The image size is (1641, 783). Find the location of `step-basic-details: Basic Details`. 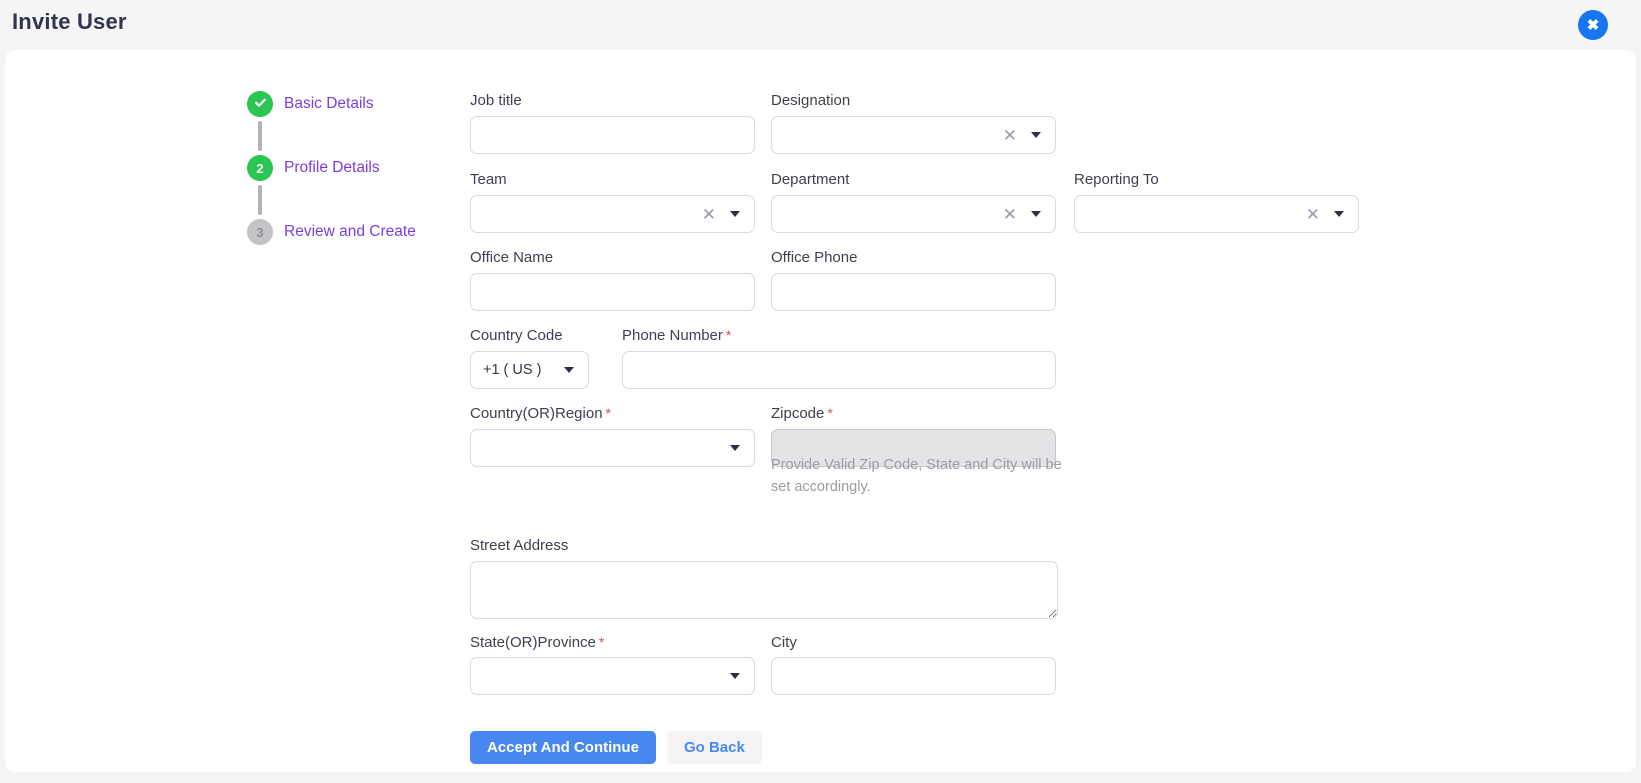

step-basic-details: Basic Details is located at coordinates (331, 104).